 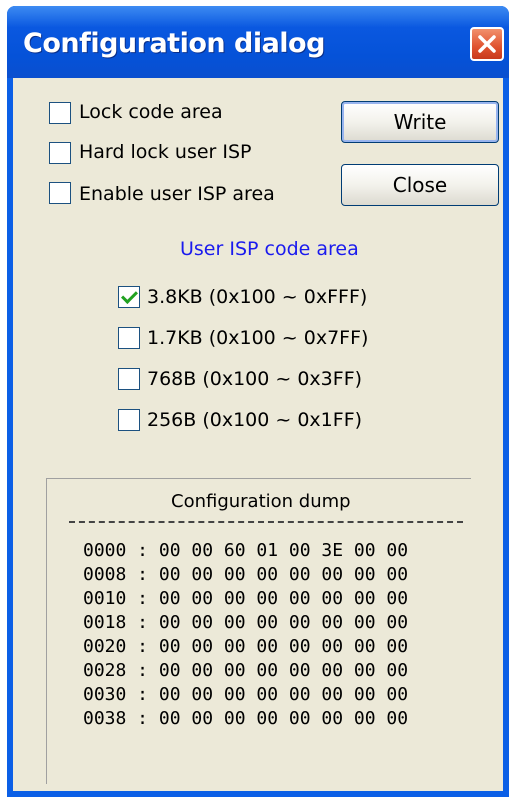 What do you see at coordinates (246, 694) in the screenshot?
I see `dump-row: 0030 : 00 00 00 00 00 00 00 00` at bounding box center [246, 694].